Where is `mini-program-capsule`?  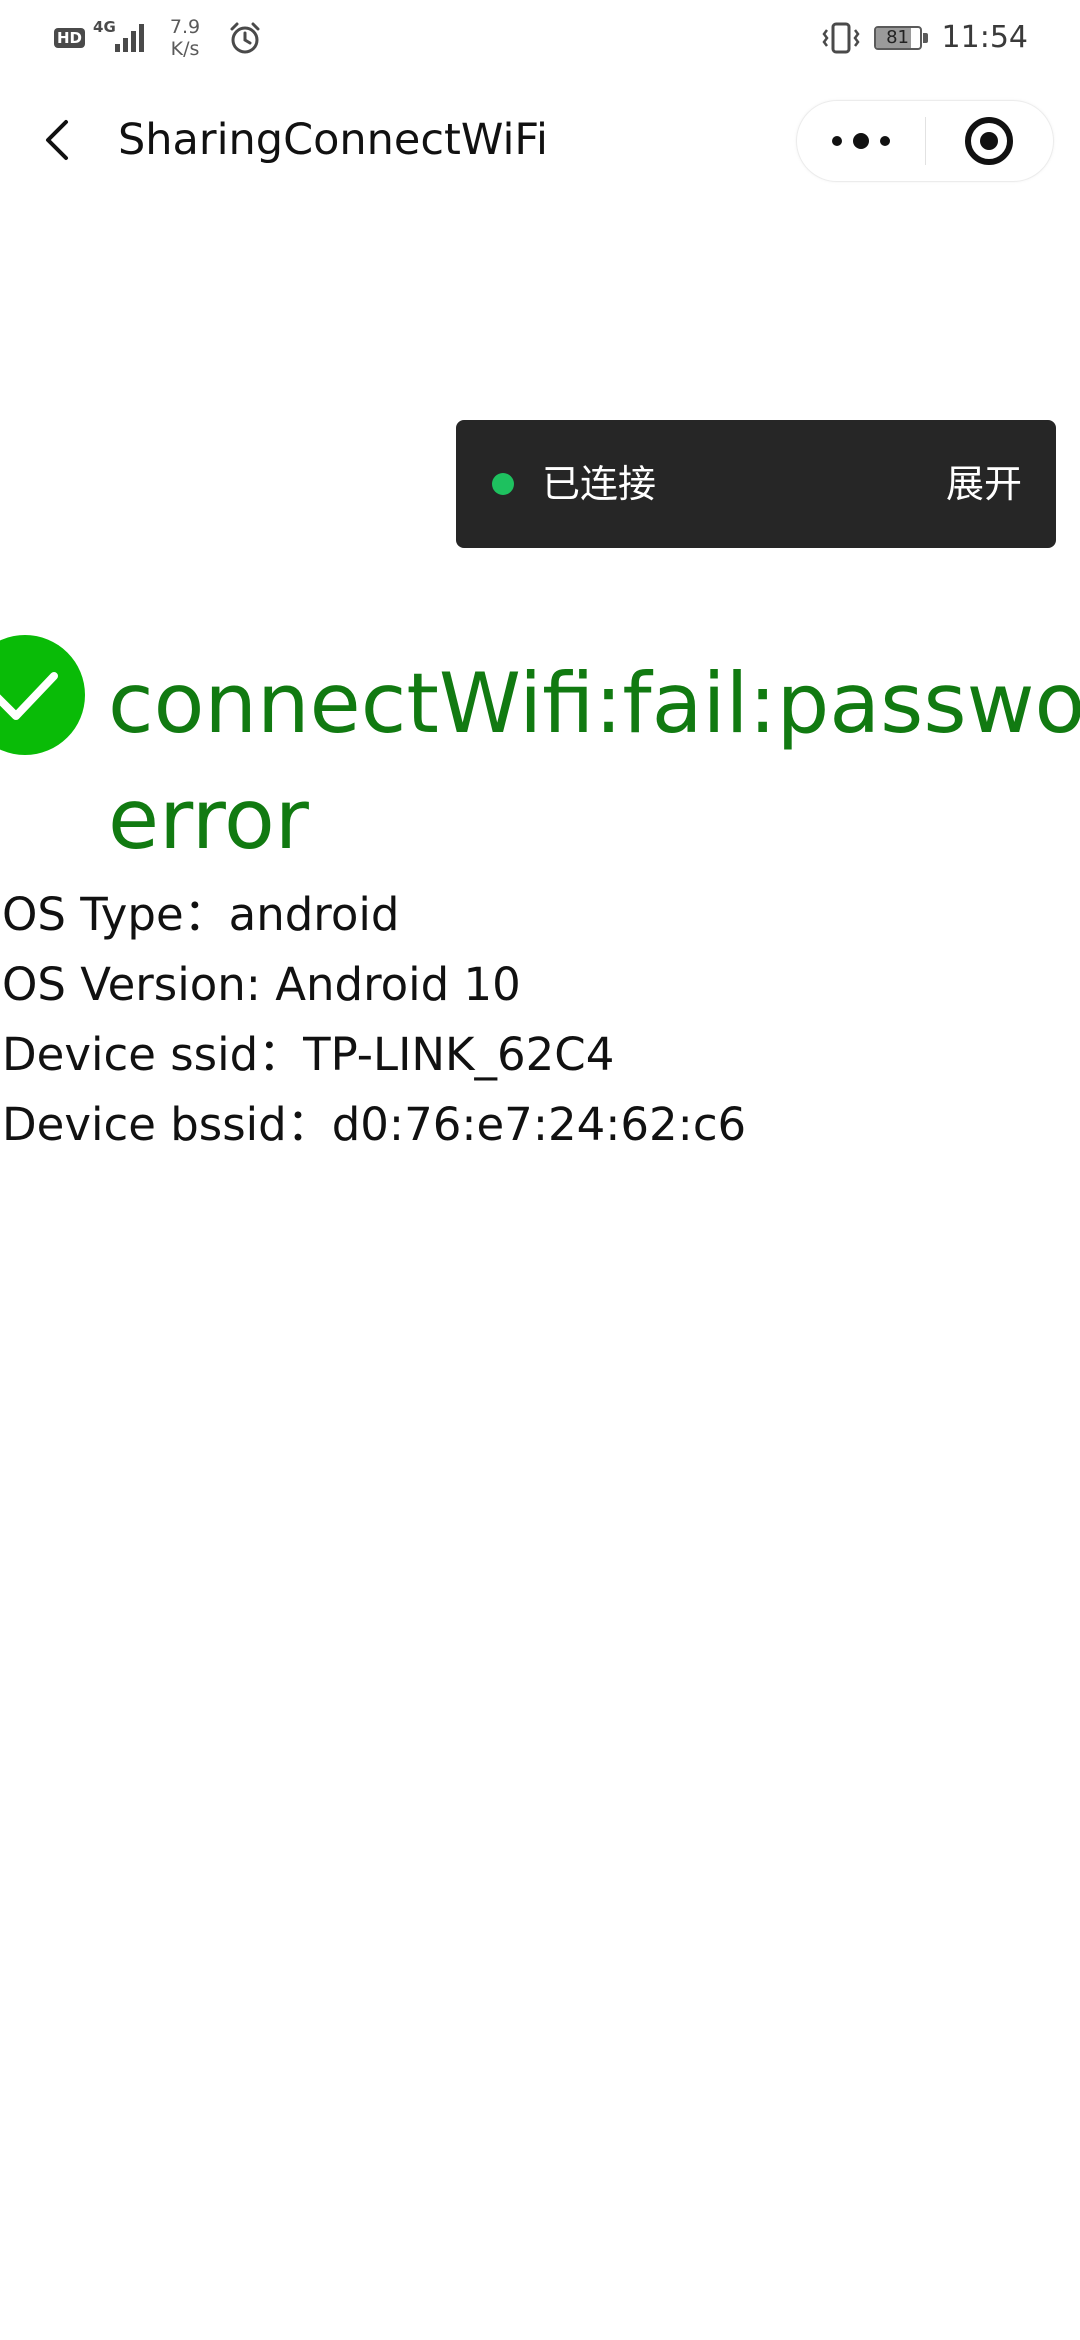
mini-program-capsule is located at coordinates (925, 141).